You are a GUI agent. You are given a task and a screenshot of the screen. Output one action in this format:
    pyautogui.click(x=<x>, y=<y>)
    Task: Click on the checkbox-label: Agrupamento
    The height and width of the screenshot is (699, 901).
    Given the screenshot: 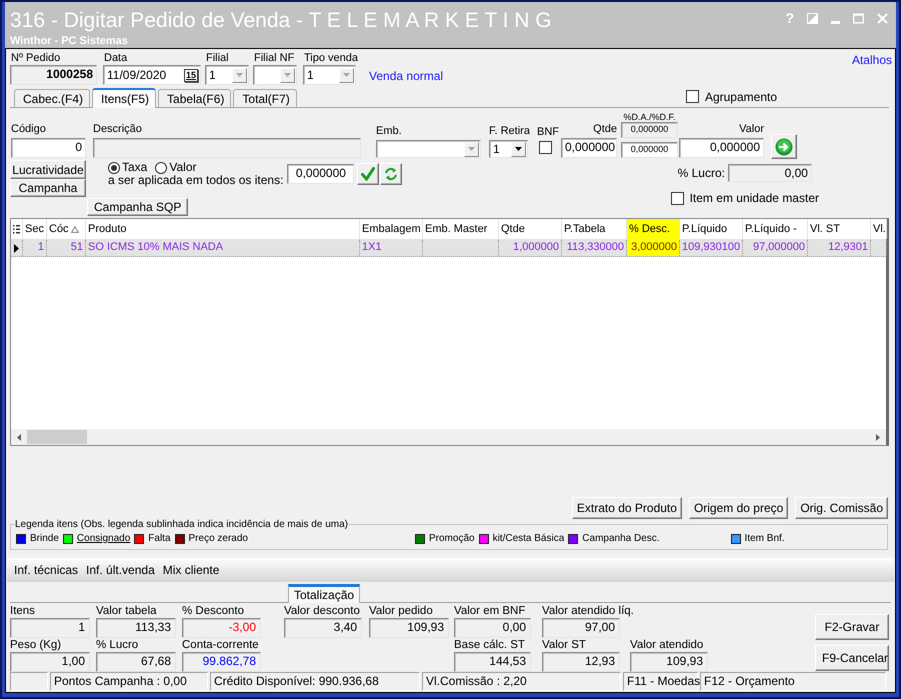 What is the action you would take?
    pyautogui.click(x=740, y=97)
    